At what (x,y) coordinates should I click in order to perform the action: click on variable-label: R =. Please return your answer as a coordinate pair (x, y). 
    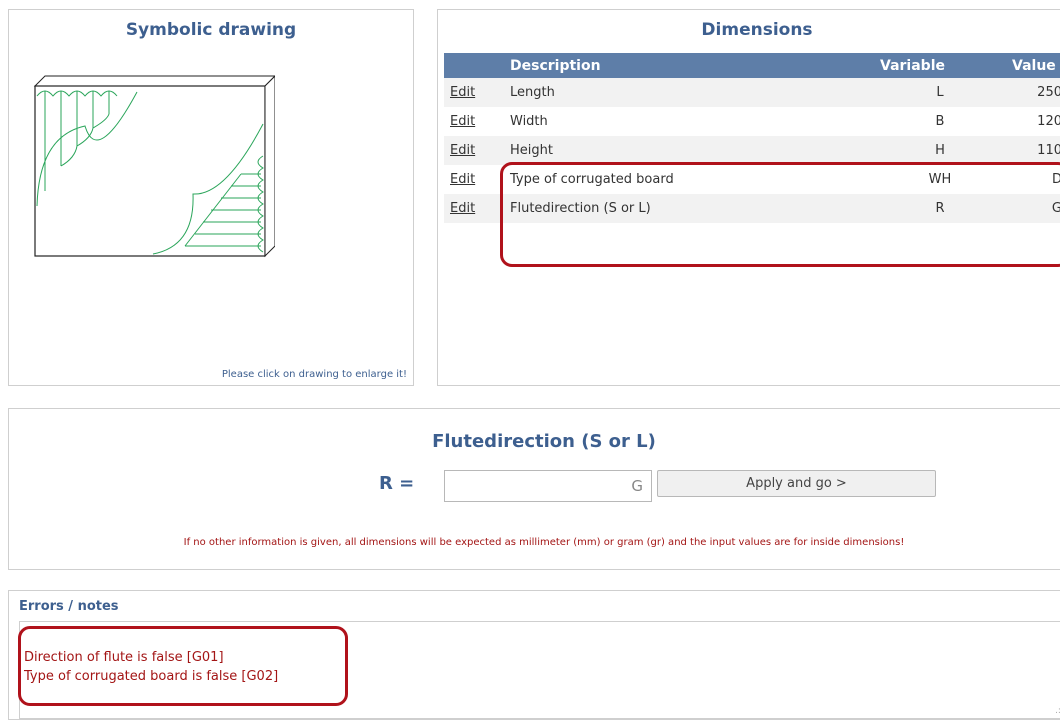
    Looking at the image, I should click on (397, 483).